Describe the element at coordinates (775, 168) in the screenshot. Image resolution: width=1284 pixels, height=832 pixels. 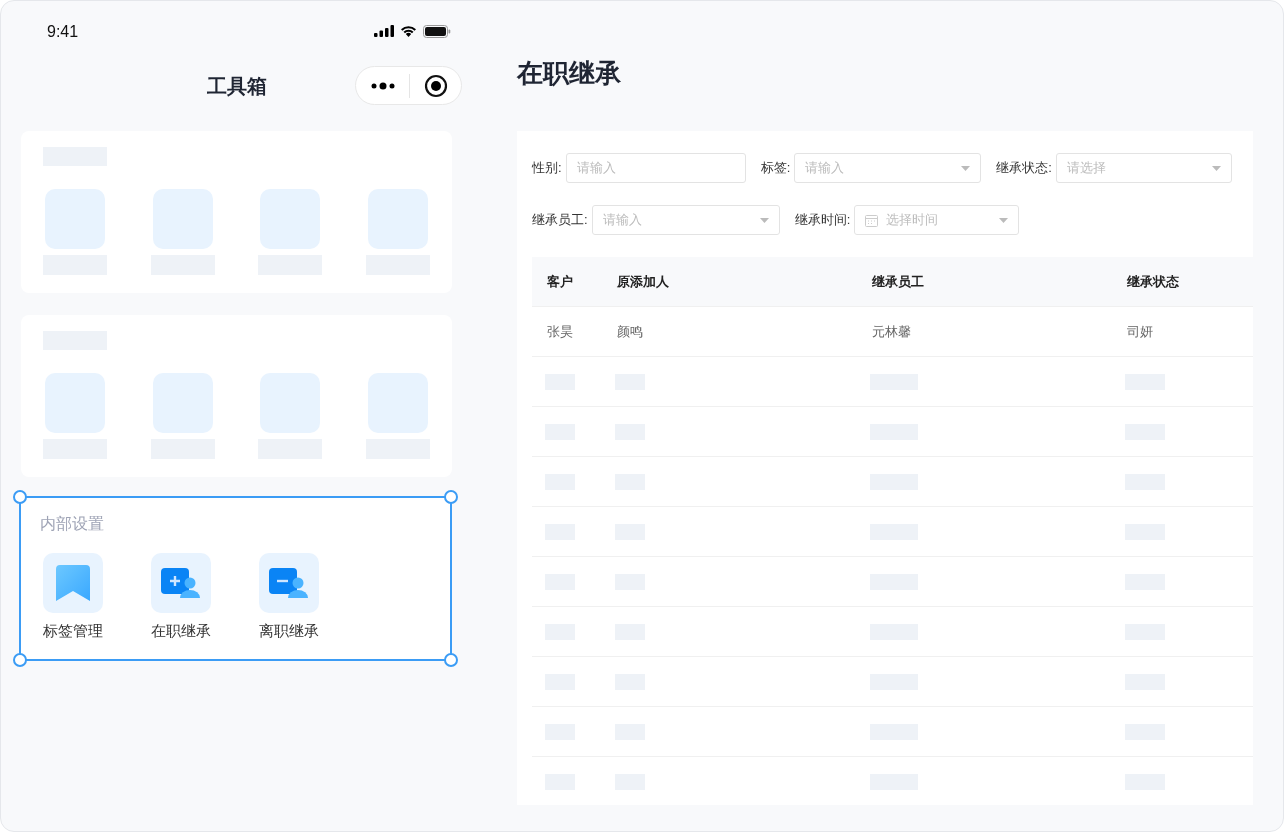
I see `filter-label: 标签:` at that location.